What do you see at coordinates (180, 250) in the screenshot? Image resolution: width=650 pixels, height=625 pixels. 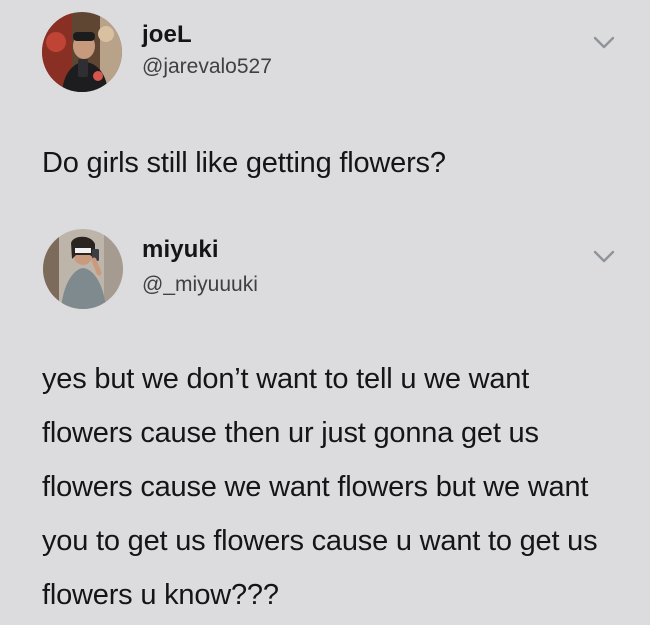 I see `display-name: miyuki` at bounding box center [180, 250].